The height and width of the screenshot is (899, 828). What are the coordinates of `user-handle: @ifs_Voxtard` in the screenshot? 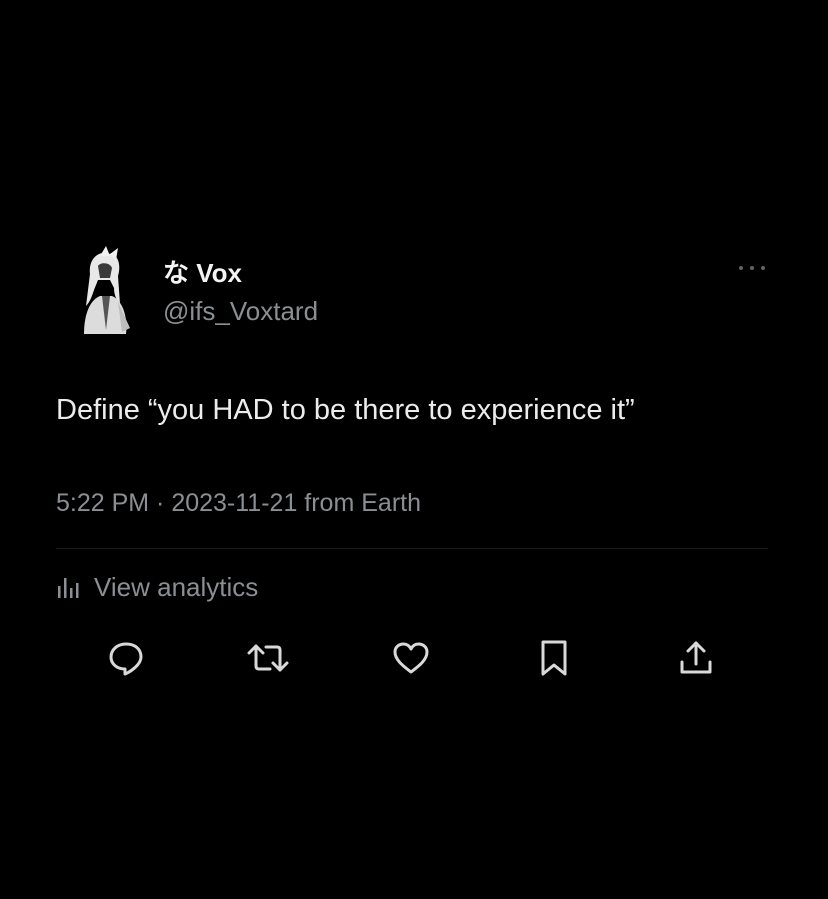 It's located at (240, 311).